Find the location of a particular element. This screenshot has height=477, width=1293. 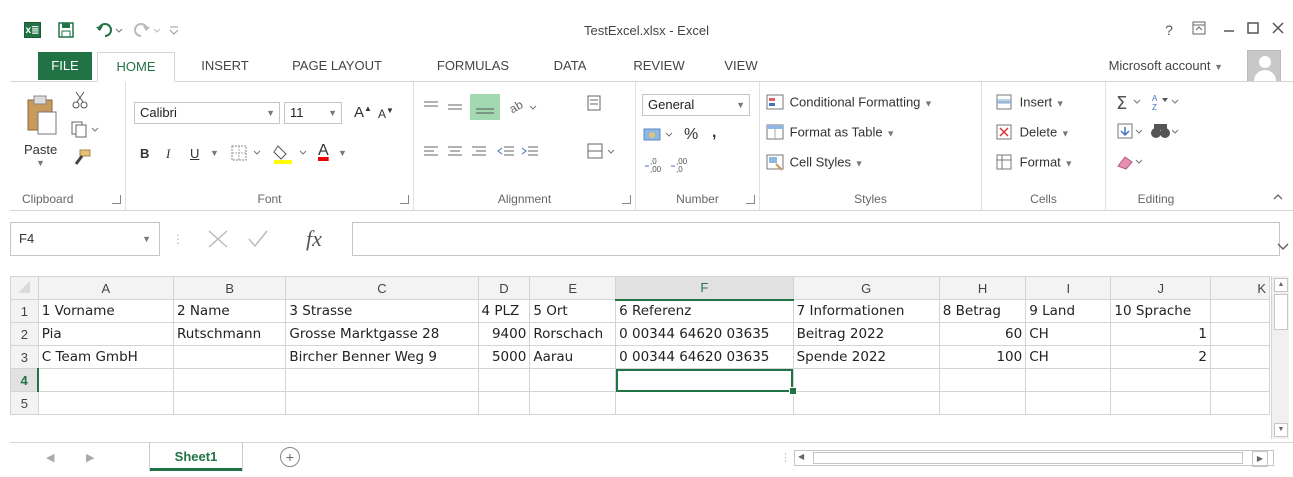

cell-a2: Pia is located at coordinates (105, 334).